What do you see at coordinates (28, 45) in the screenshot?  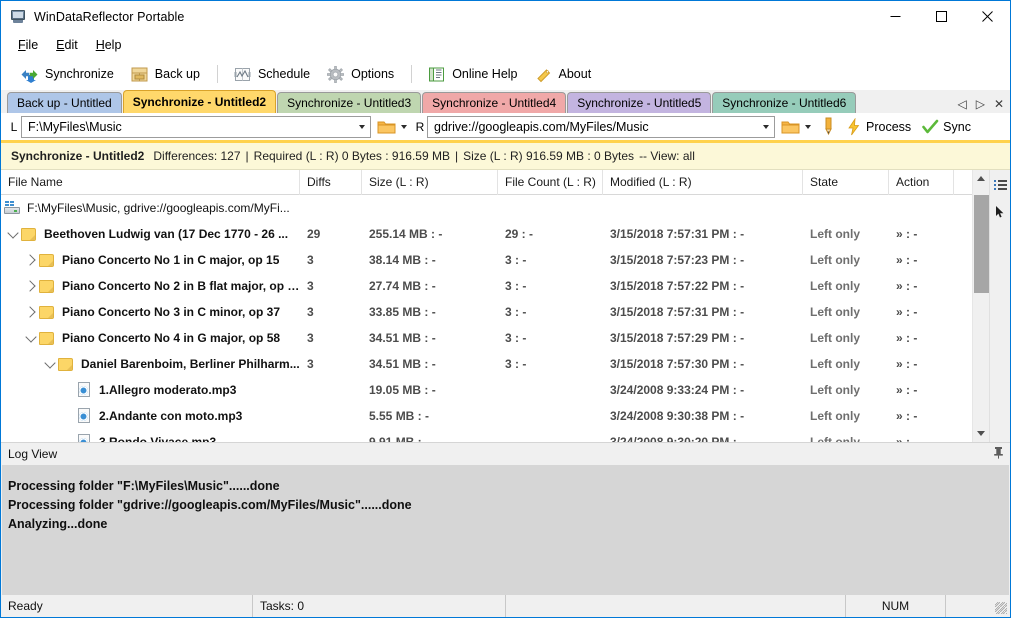 I see `menu-file: File` at bounding box center [28, 45].